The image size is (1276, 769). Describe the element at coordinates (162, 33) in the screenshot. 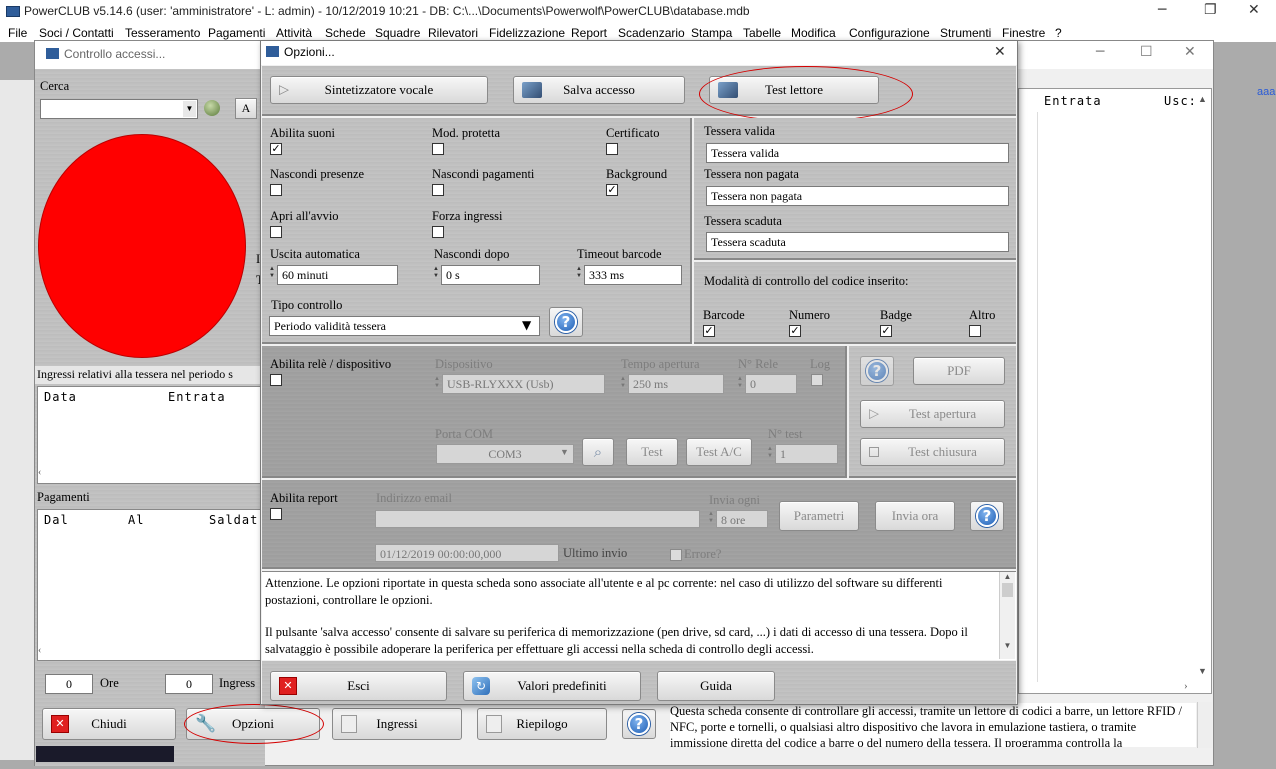

I see `menu-item: Tesseramento` at that location.